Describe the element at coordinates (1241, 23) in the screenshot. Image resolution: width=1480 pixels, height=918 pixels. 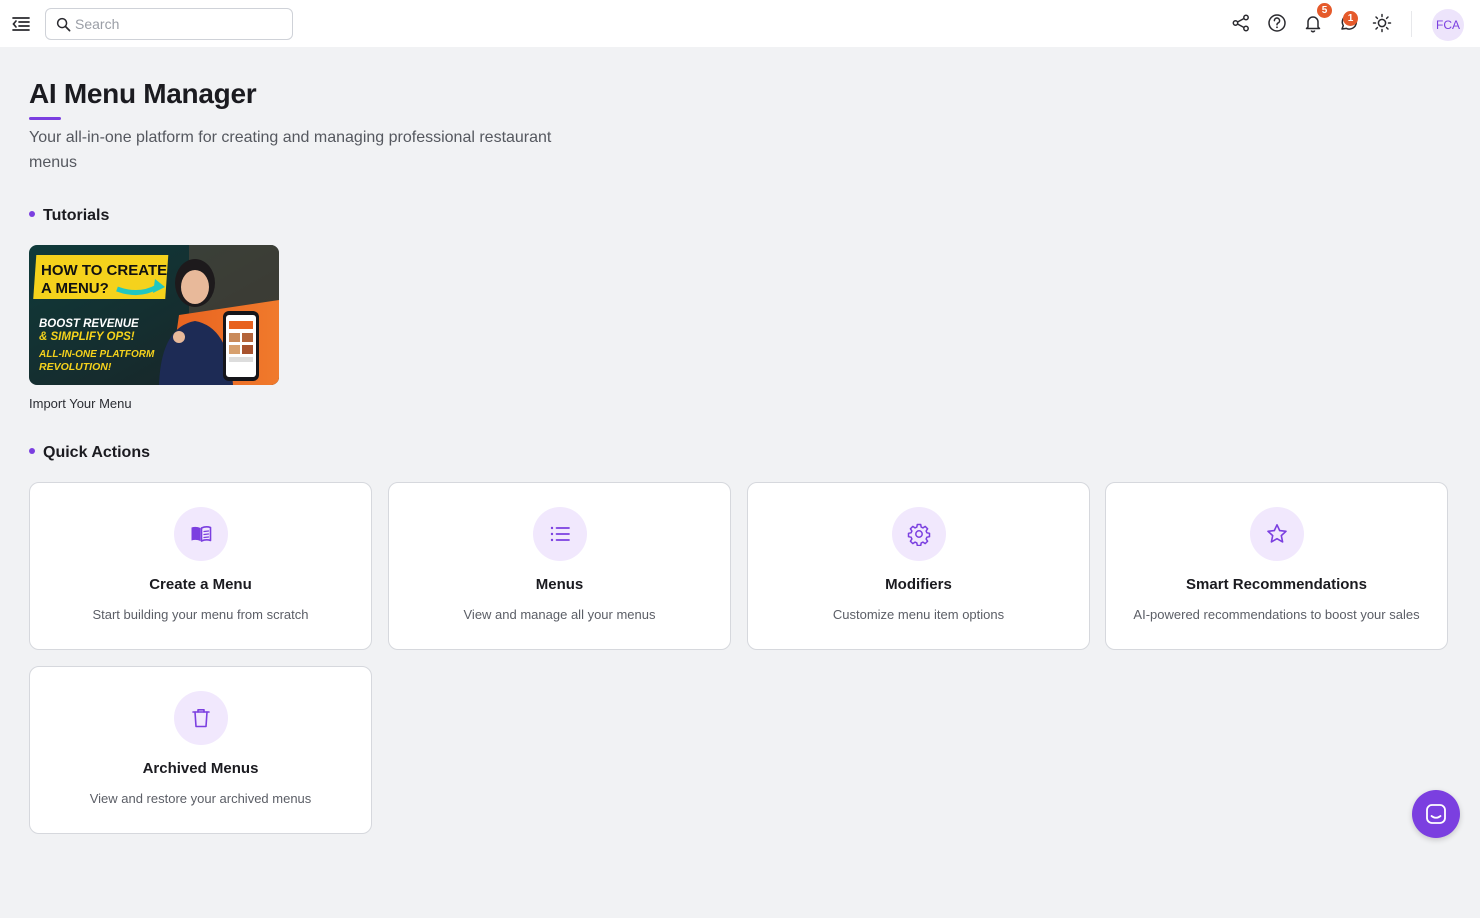
I see `share-icon` at that location.